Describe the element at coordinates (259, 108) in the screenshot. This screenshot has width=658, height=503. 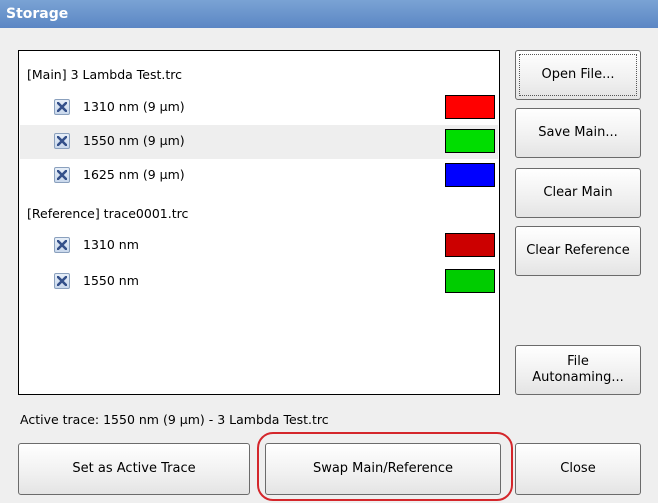
I see `trace-row-main-1310: 1310 nm (9 µm)` at that location.